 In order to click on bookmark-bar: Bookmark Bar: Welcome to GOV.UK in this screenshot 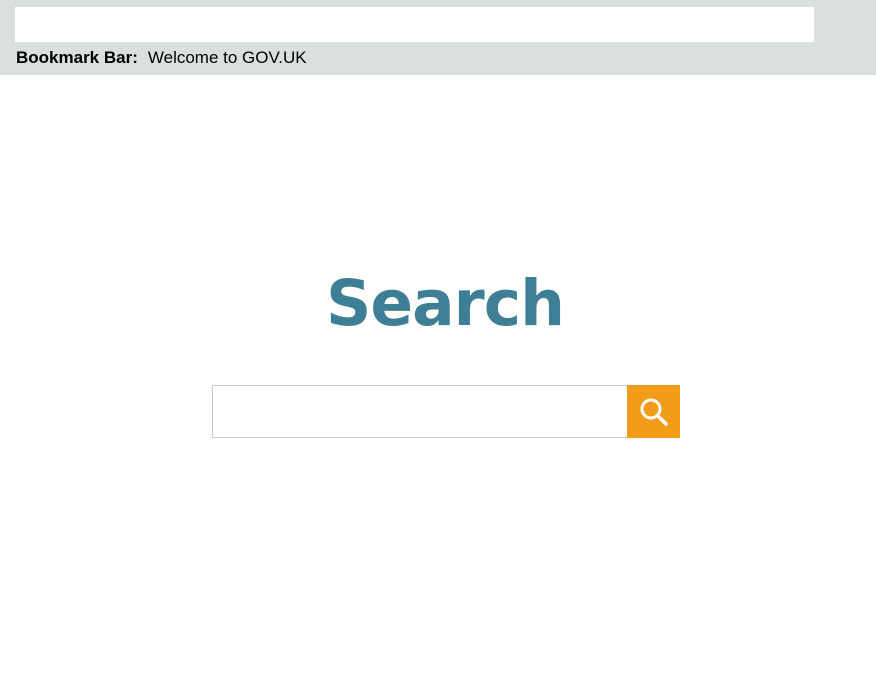, I will do `click(161, 58)`.